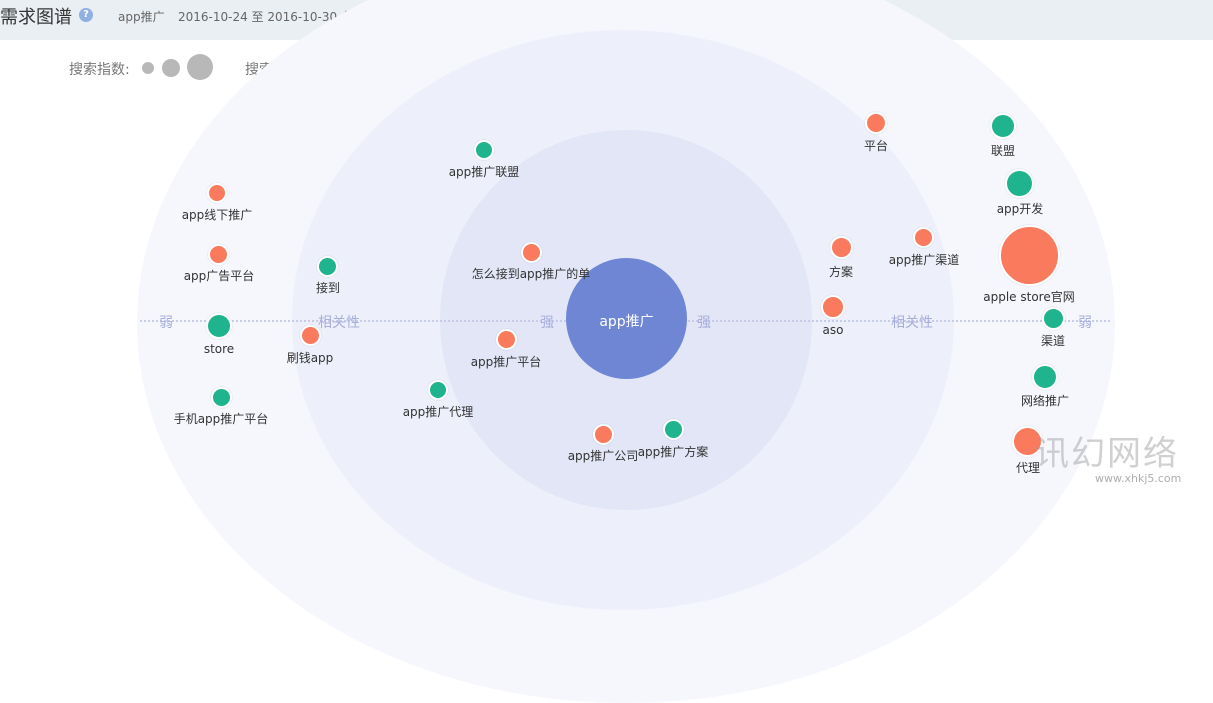  Describe the element at coordinates (1085, 323) in the screenshot. I see `axis-right-weak: 弱` at that location.